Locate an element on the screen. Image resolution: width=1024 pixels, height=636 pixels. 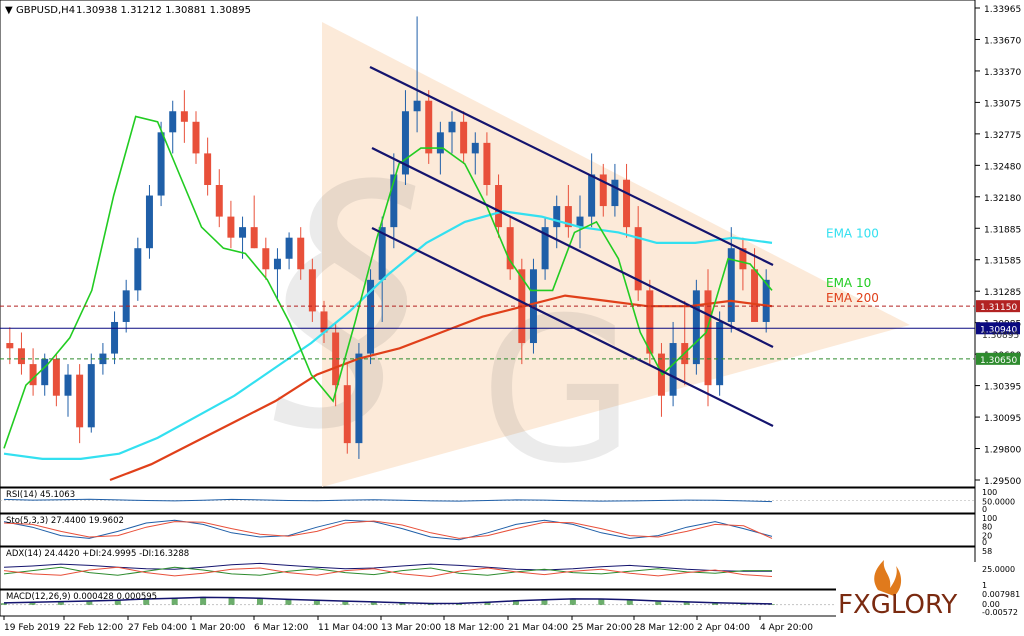
x-tick-label: 19 Feb 2019 is located at coordinates (32, 628).